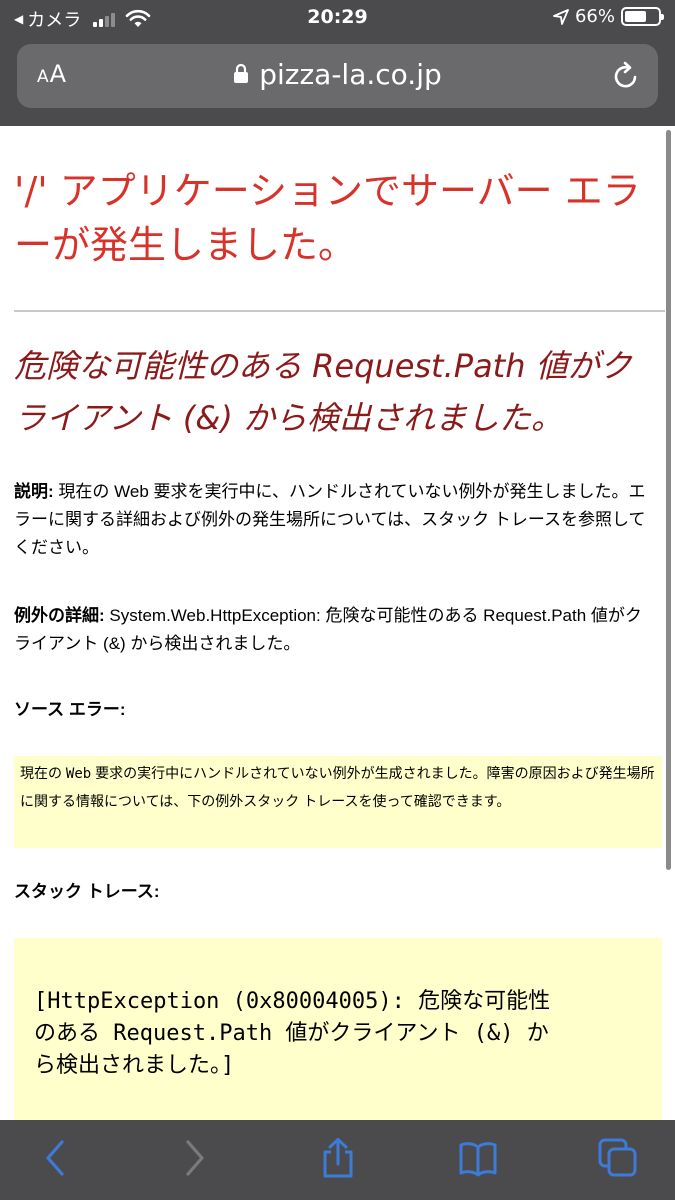 The image size is (675, 1200). What do you see at coordinates (339, 311) in the screenshot?
I see `title-divider` at bounding box center [339, 311].